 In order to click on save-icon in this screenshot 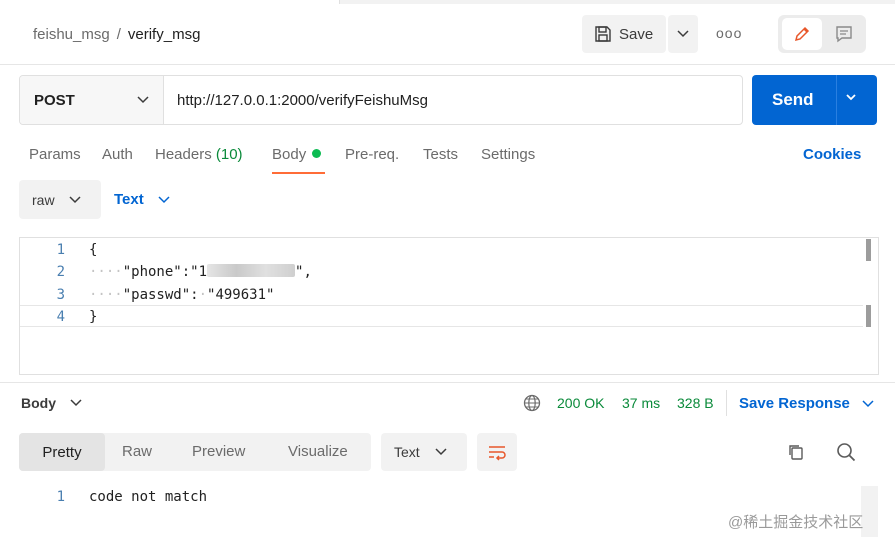, I will do `click(603, 34)`.